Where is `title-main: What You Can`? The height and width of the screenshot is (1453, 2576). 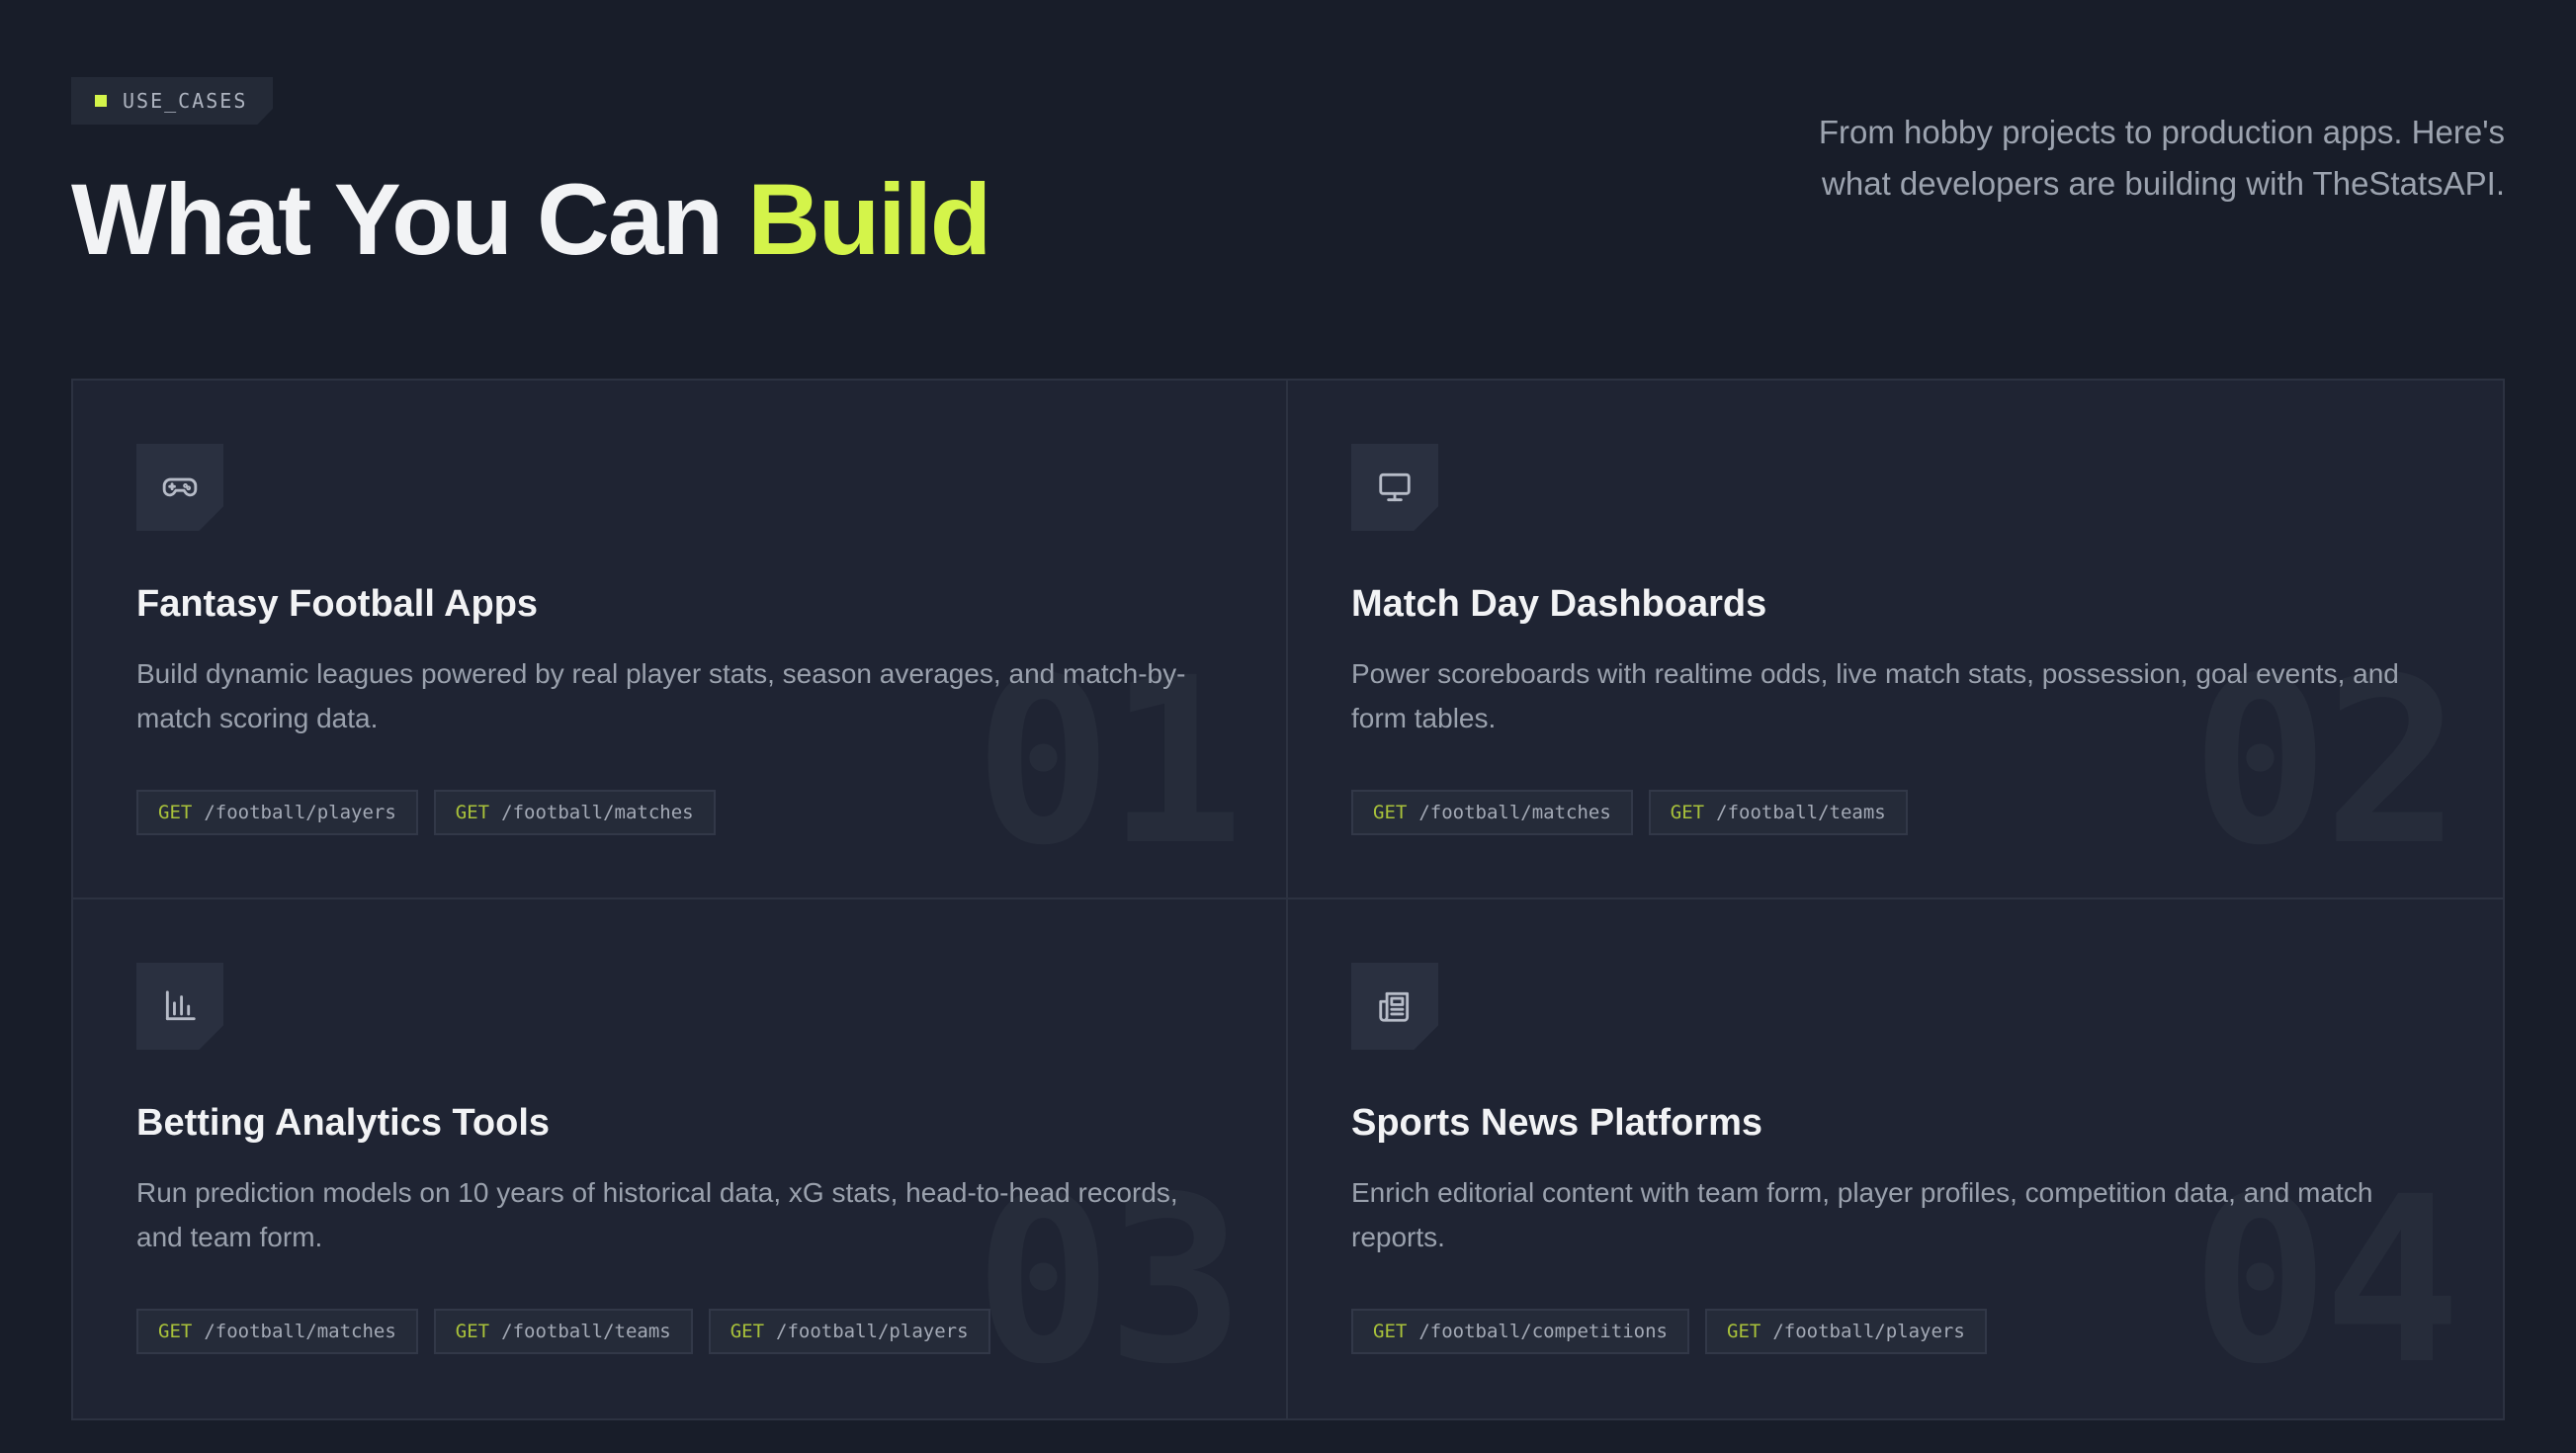 title-main: What You Can is located at coordinates (409, 220).